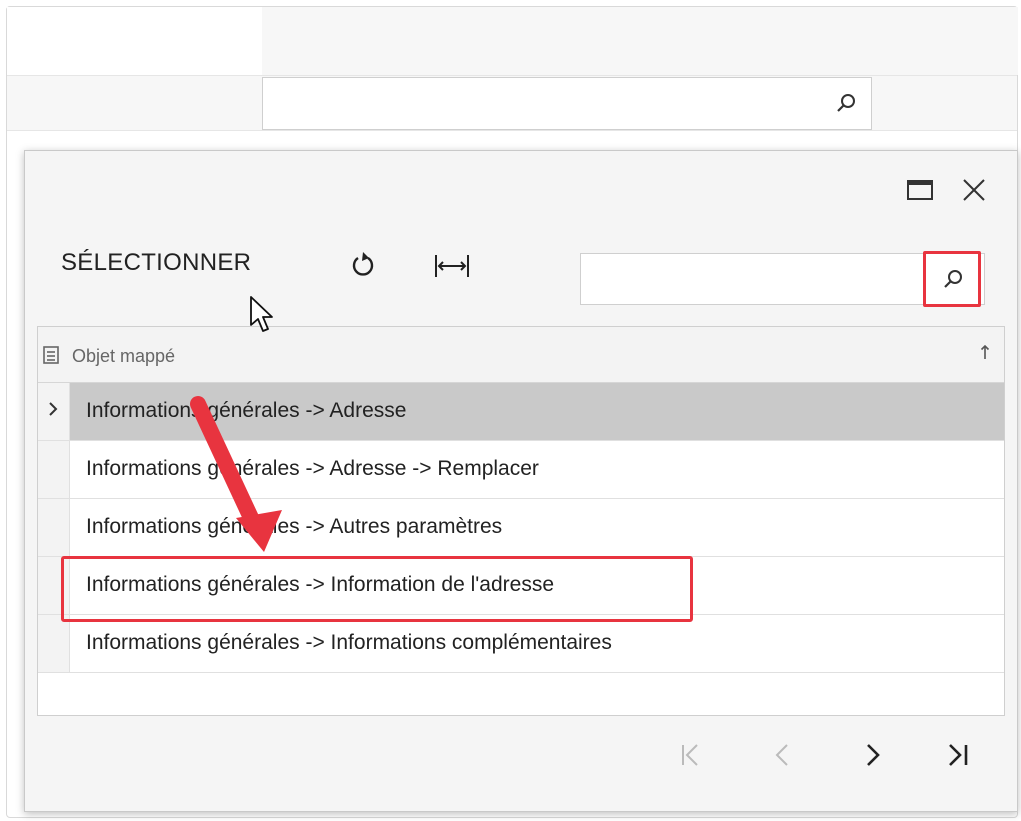 The height and width of the screenshot is (821, 1021). I want to click on close-icon, so click(974, 190).